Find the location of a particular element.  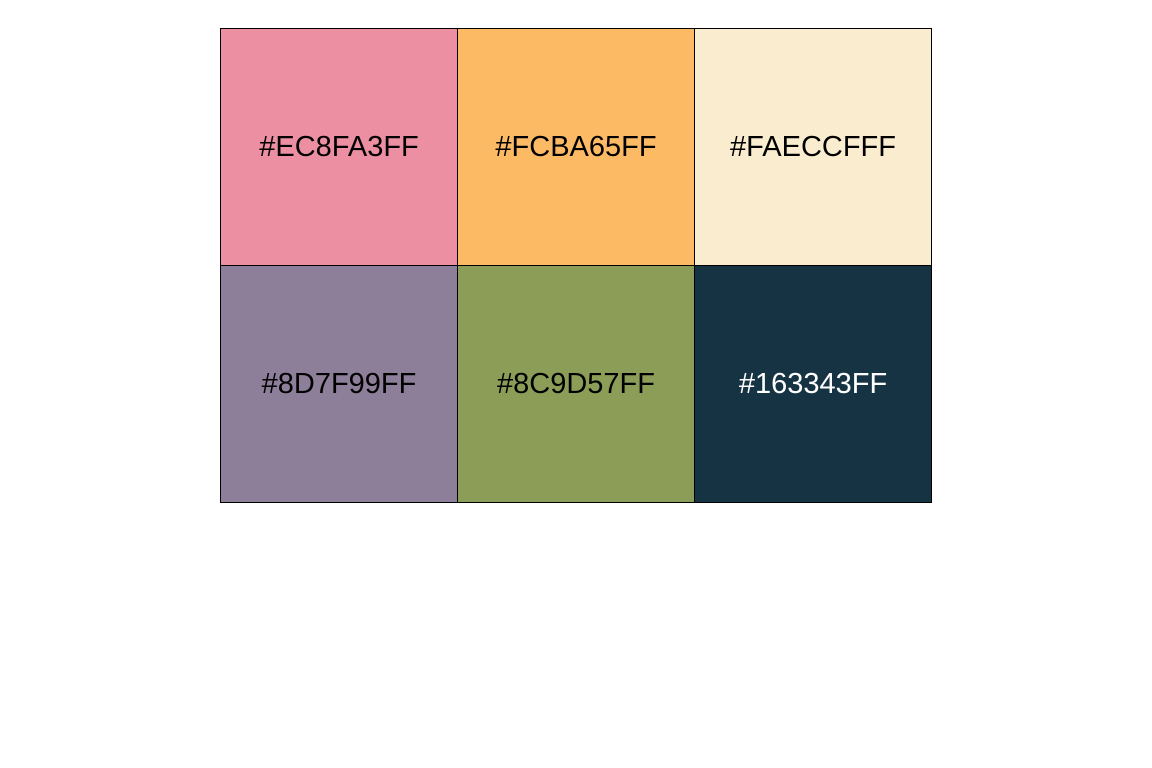

color-swatch: #163343FF is located at coordinates (813, 384).